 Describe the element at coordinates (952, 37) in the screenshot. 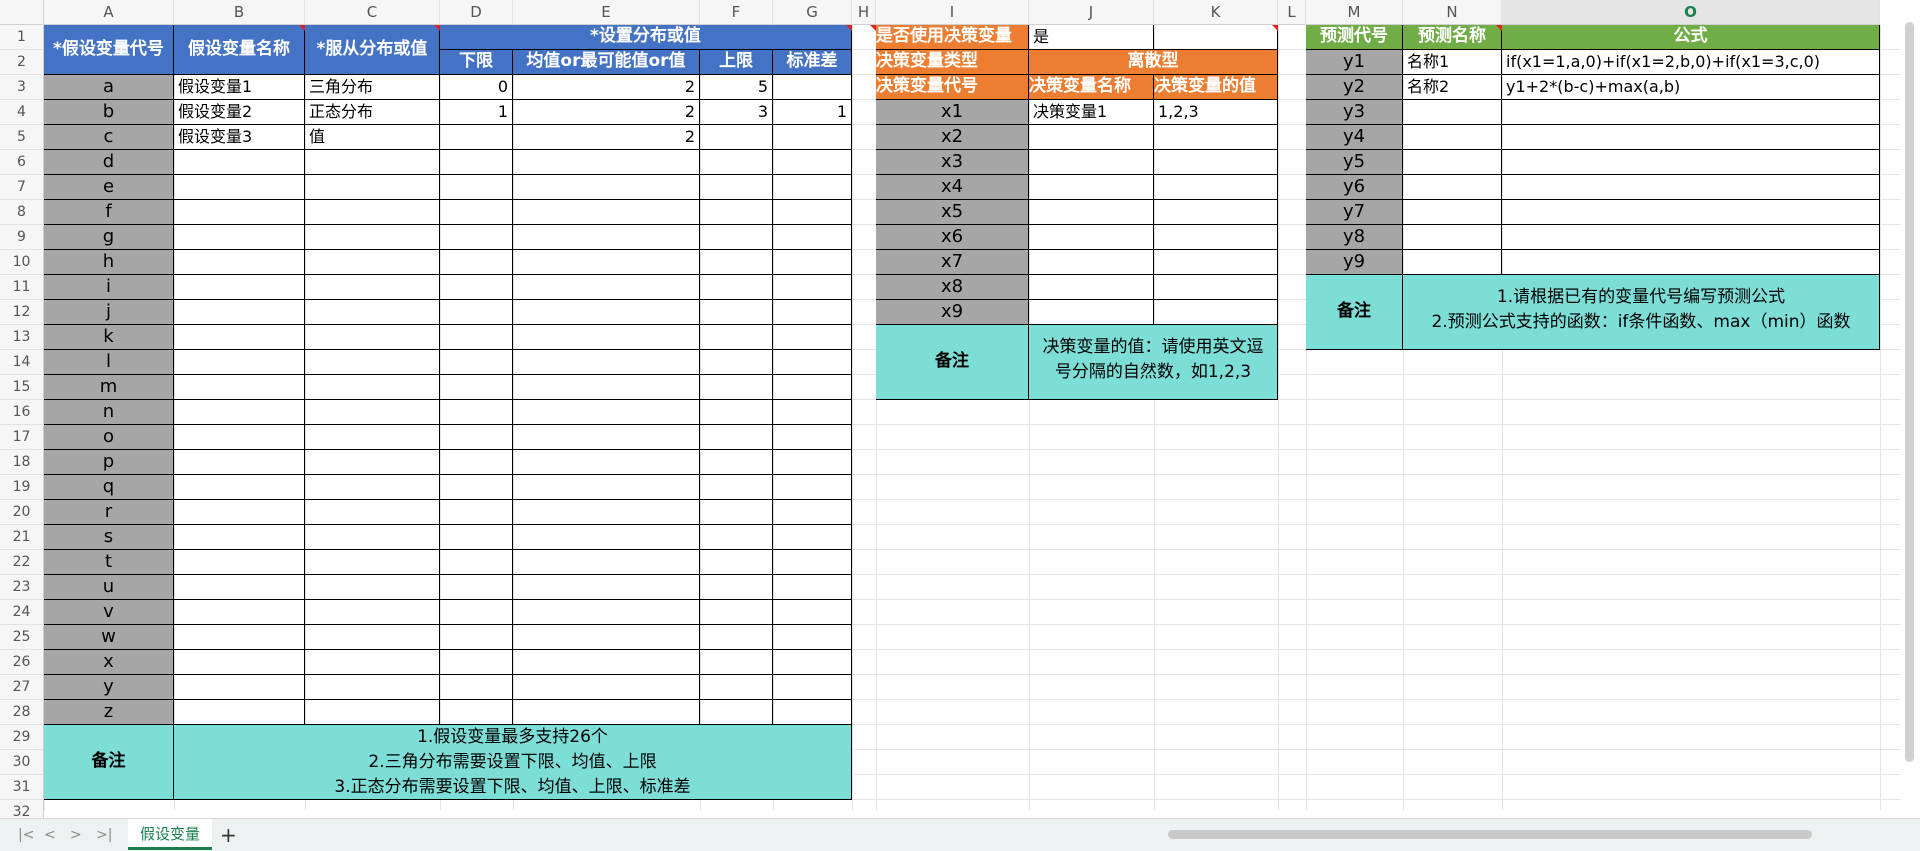

I see `use-decision-label: 是否使用决策变量` at that location.